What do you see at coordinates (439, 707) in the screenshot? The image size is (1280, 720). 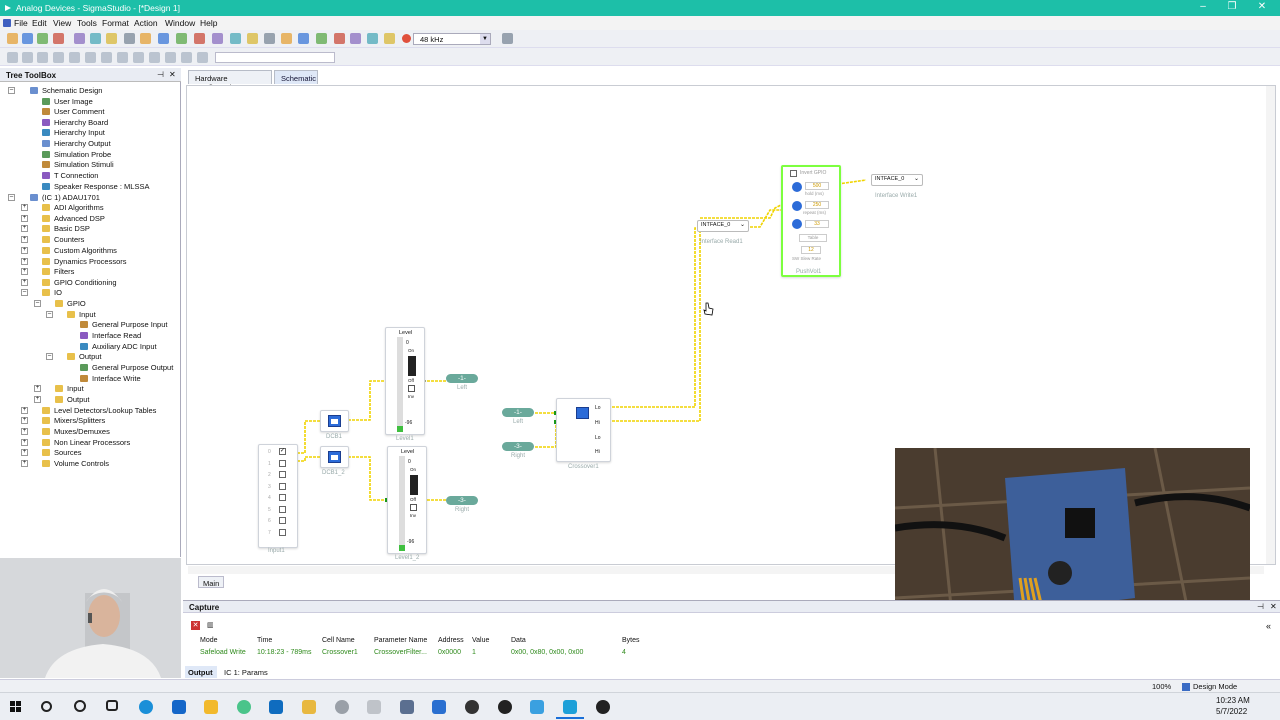 I see `app-icon-blue` at bounding box center [439, 707].